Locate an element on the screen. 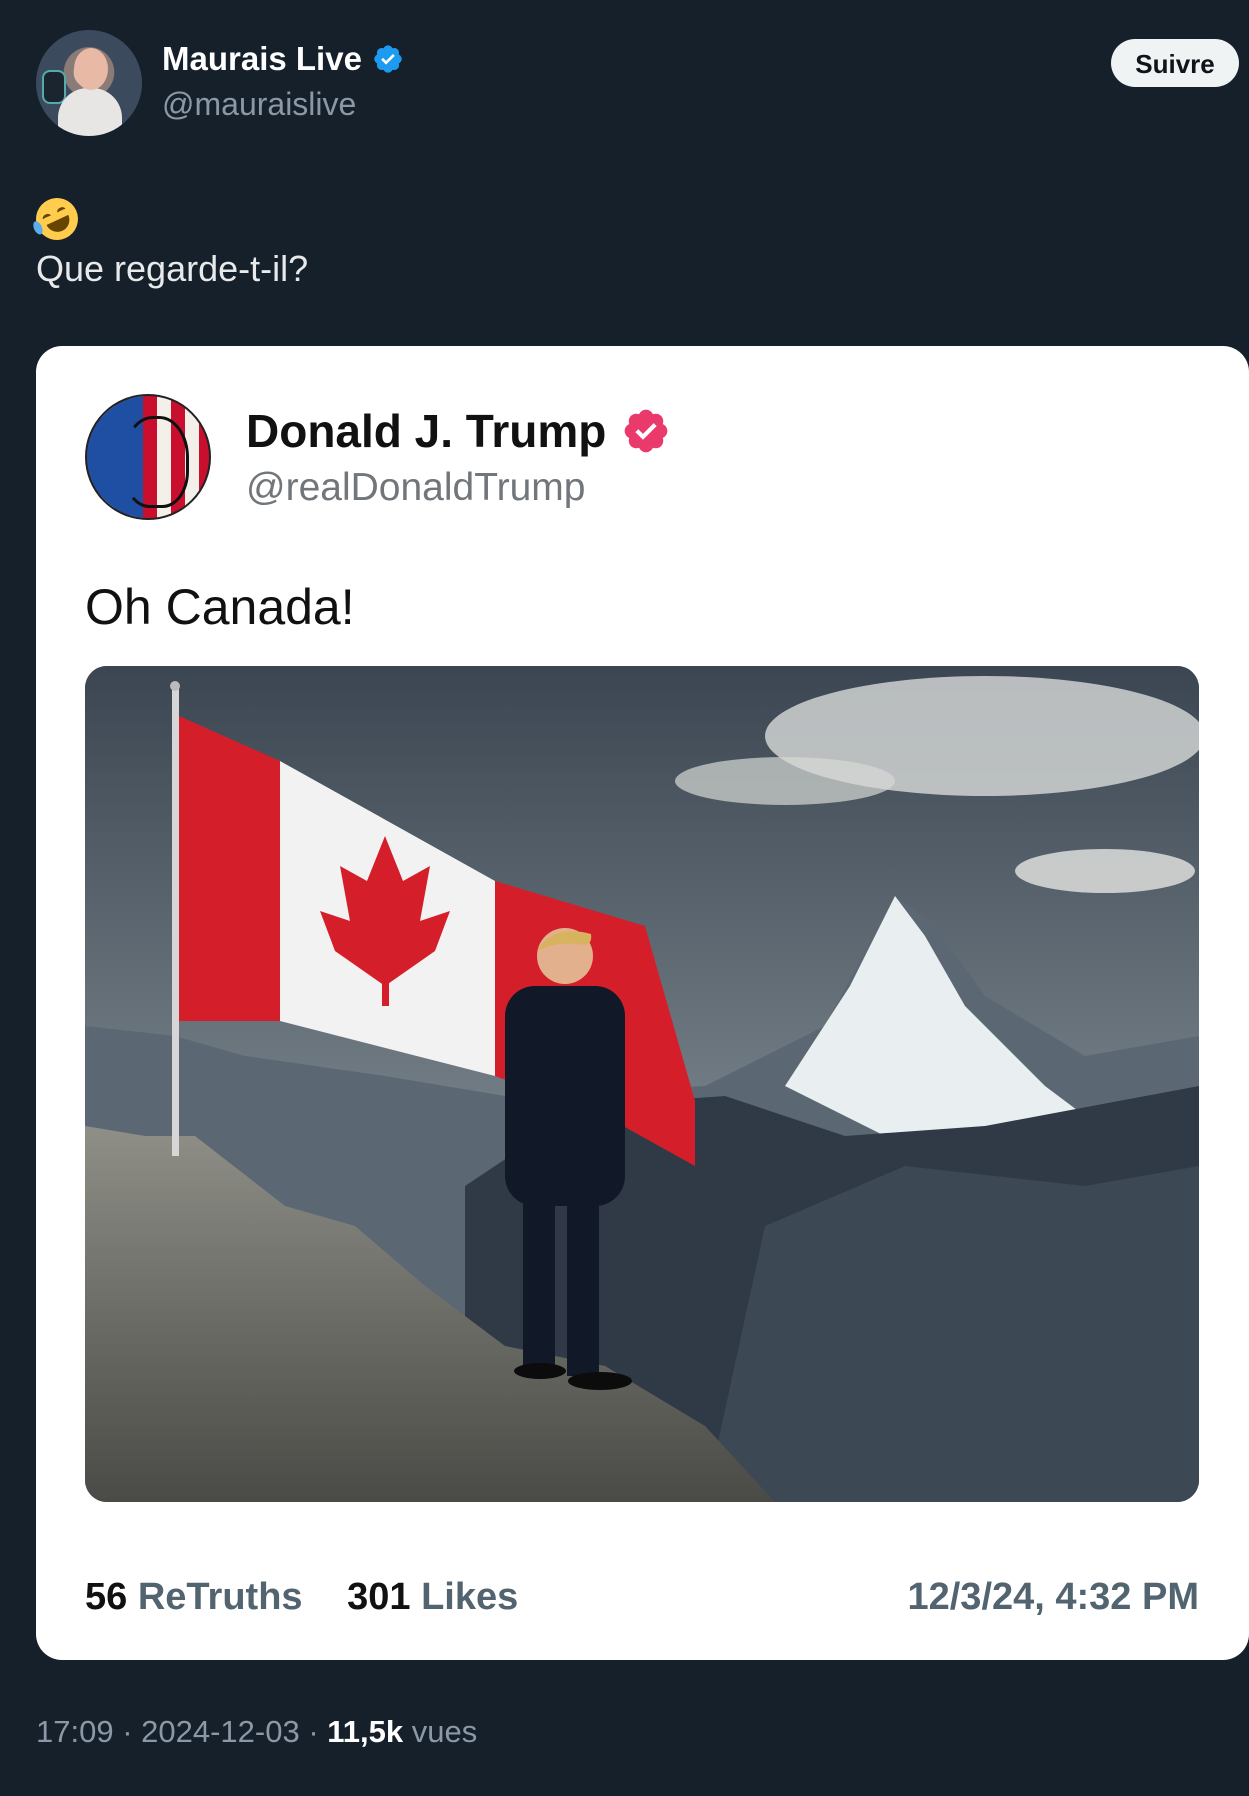  tweet-date: 2024-12-03 is located at coordinates (220, 1731).